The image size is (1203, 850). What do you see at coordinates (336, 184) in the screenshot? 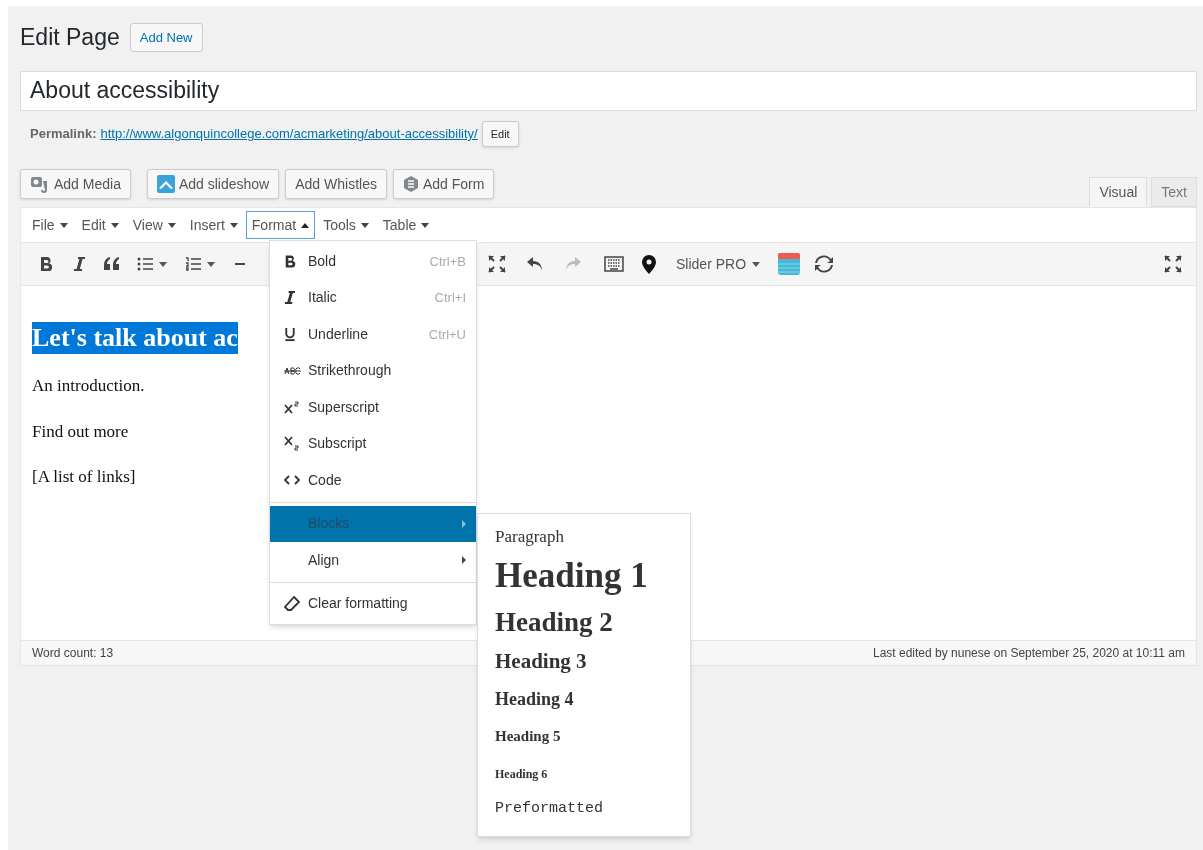
I see `media-button: Add Whistles` at bounding box center [336, 184].